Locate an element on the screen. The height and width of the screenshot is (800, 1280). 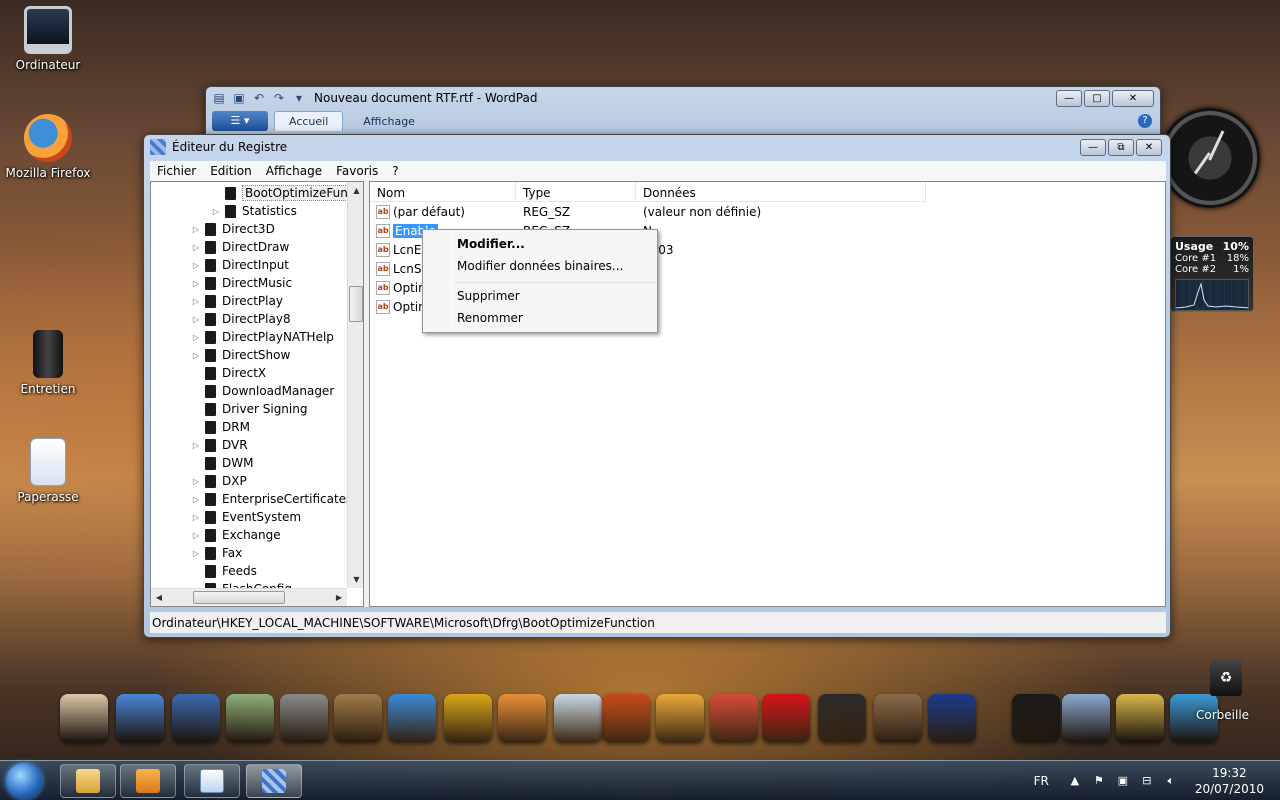
ccleaner-icon is located at coordinates (842, 718).